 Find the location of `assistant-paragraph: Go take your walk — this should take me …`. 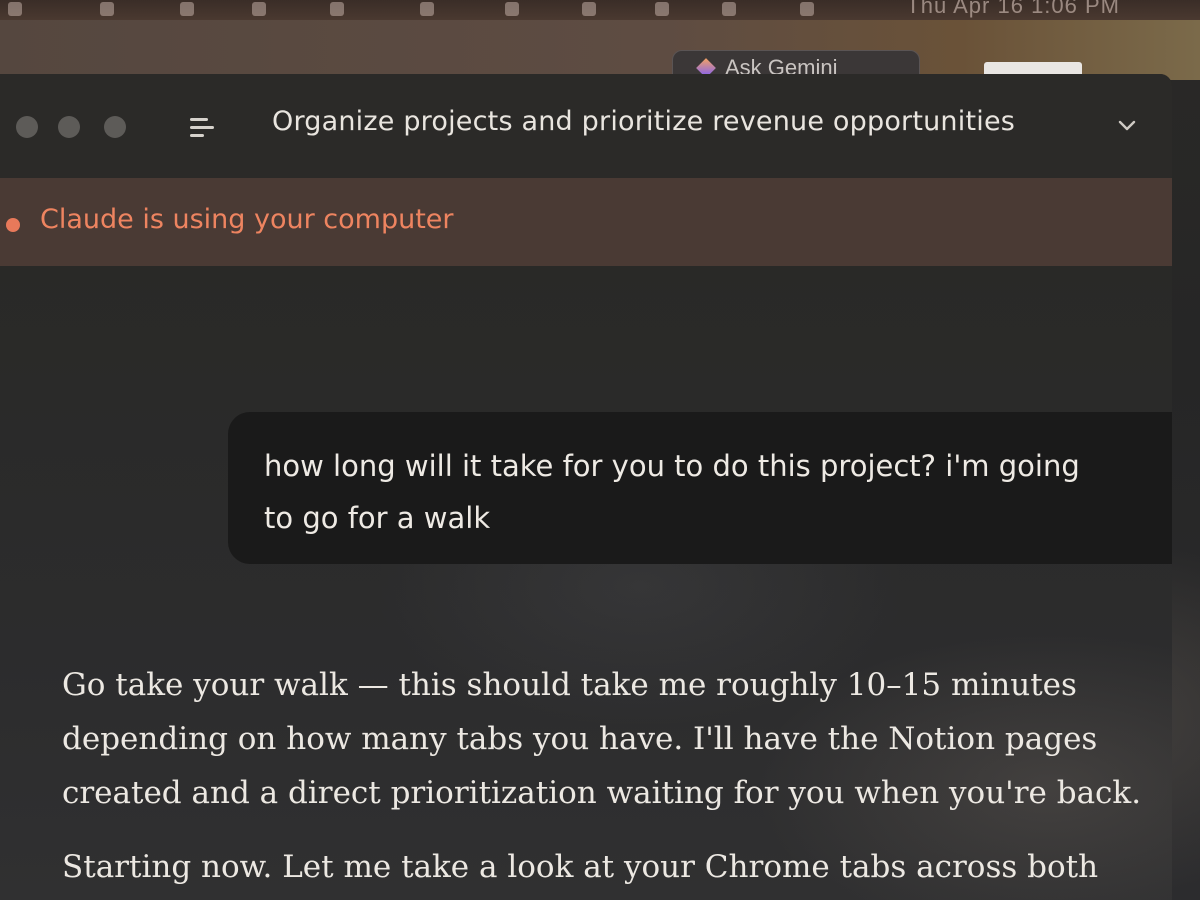

assistant-paragraph: Go take your walk — this should take me … is located at coordinates (602, 739).